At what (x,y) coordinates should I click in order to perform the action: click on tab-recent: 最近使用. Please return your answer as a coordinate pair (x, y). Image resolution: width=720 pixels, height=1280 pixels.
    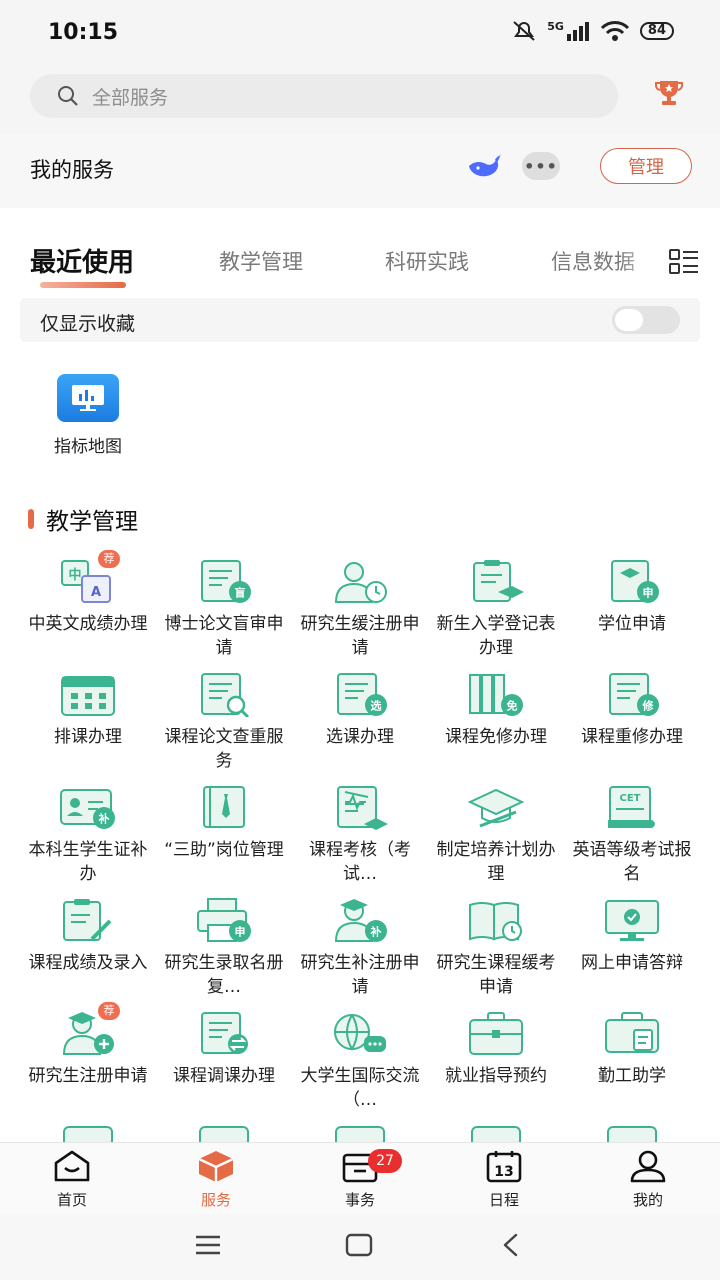
    Looking at the image, I should click on (82, 260).